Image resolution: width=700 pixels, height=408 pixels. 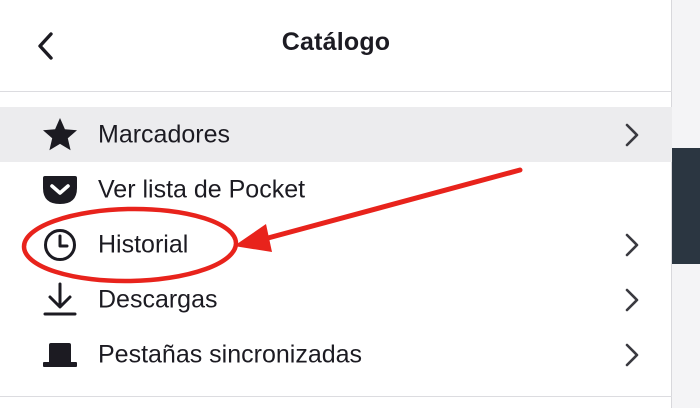 I want to click on background-window-edge, so click(x=686, y=206).